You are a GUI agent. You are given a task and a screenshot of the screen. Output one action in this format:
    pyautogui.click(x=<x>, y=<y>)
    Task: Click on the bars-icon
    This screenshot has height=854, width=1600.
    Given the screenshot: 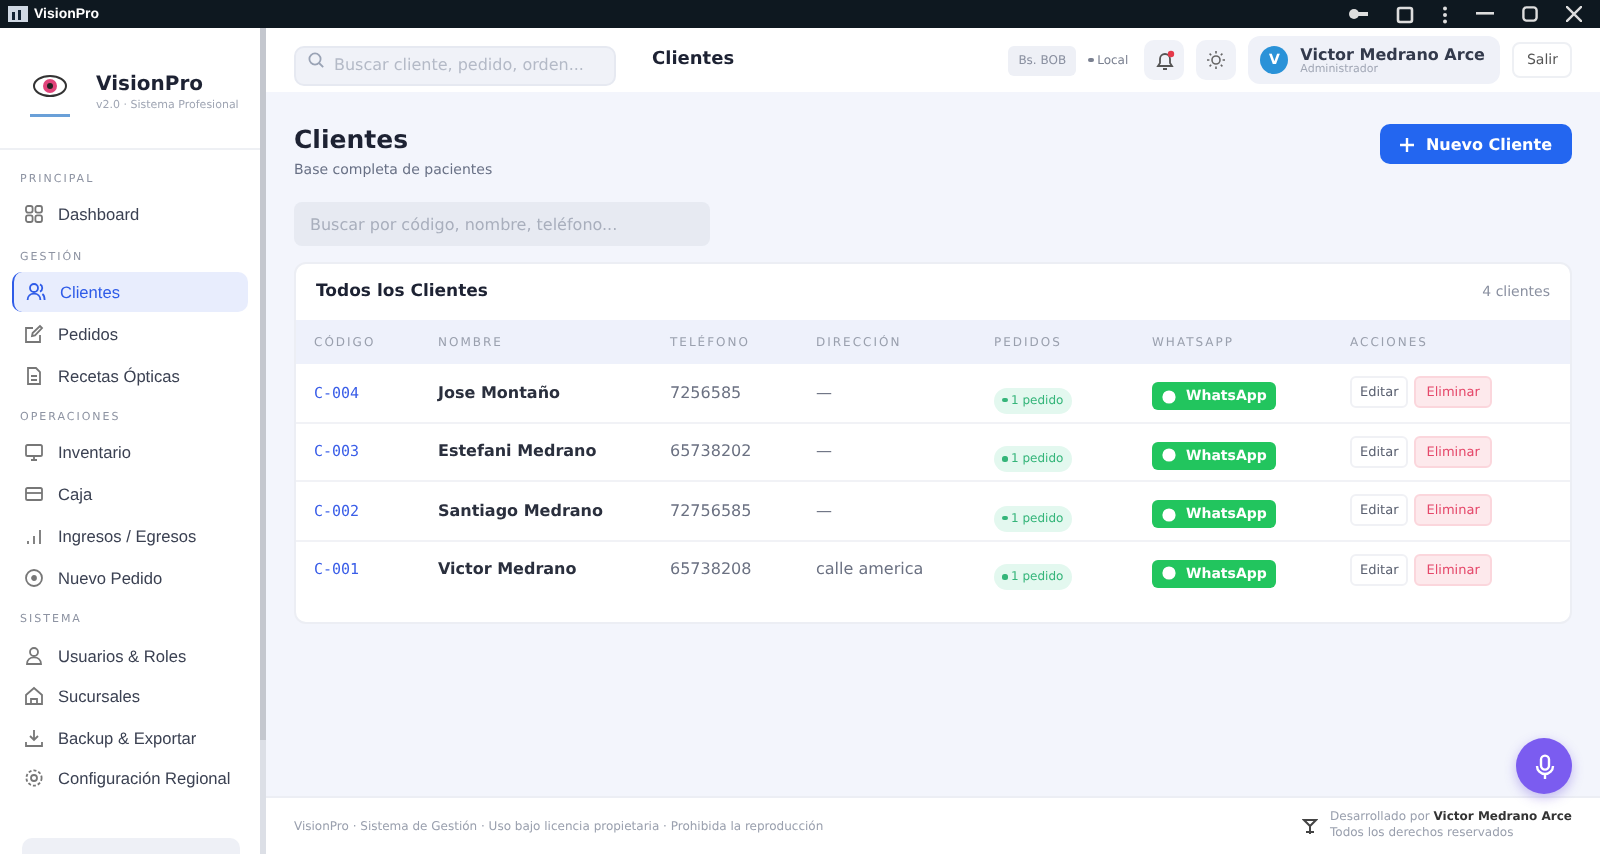 What is the action you would take?
    pyautogui.click(x=34, y=536)
    